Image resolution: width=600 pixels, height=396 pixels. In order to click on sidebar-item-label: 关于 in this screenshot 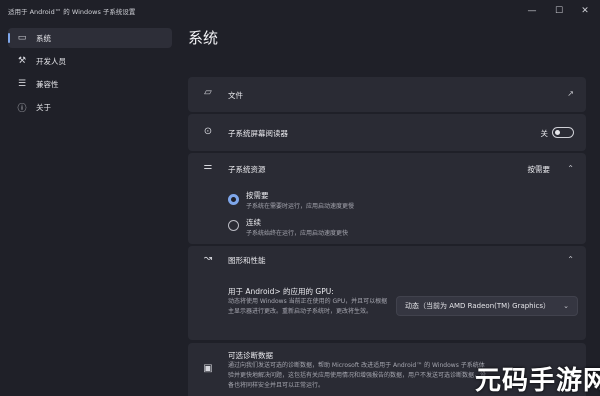, I will do `click(43, 107)`.